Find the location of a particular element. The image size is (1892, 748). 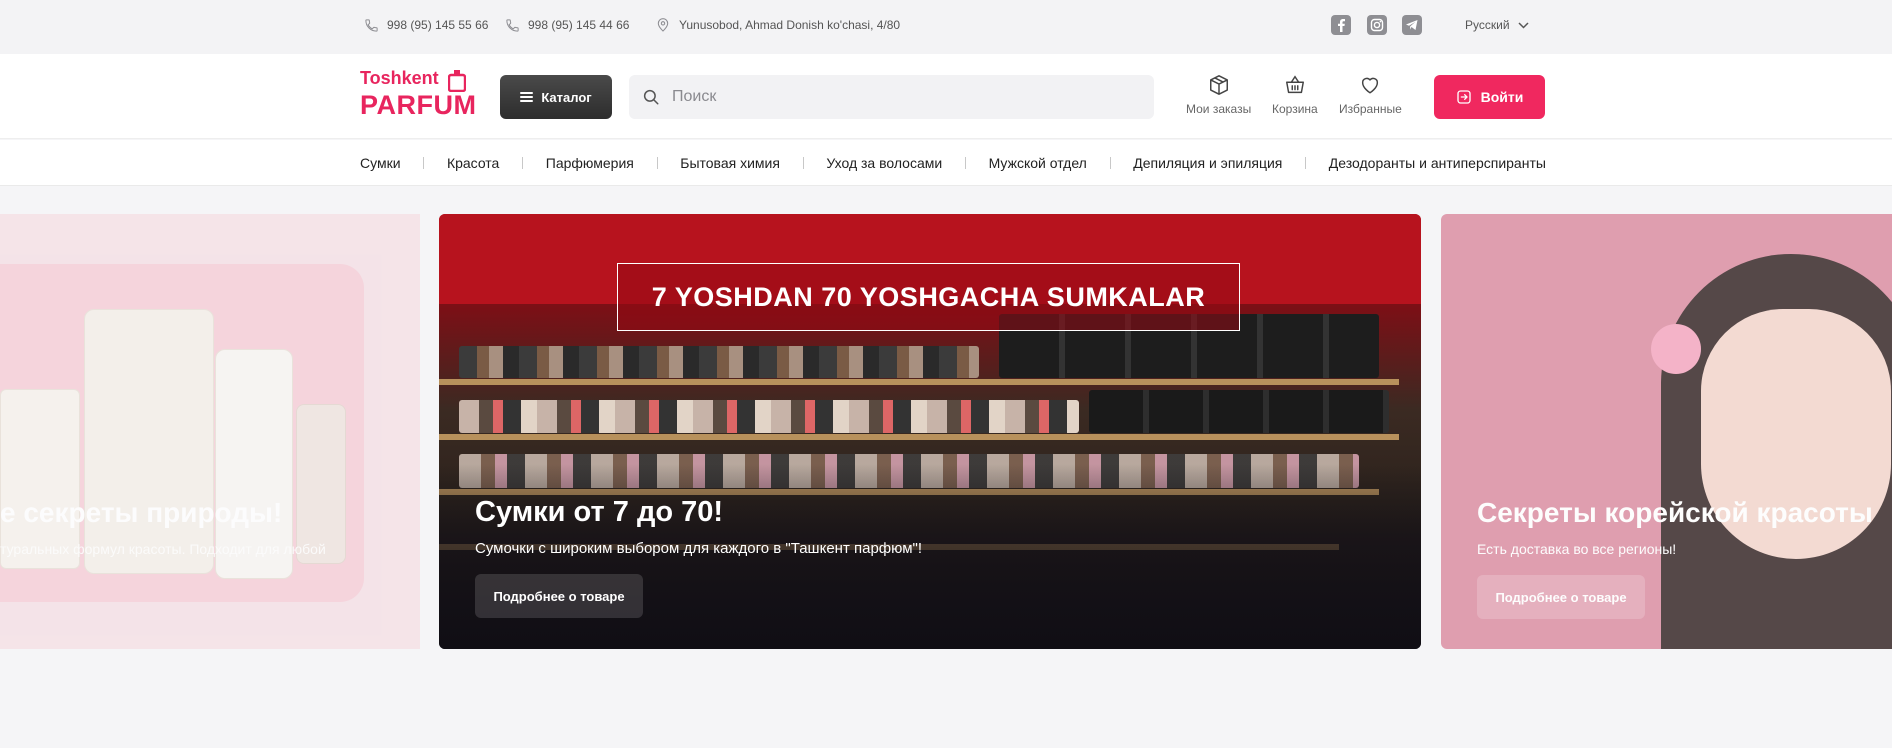

login-label: Войти is located at coordinates (1502, 97).